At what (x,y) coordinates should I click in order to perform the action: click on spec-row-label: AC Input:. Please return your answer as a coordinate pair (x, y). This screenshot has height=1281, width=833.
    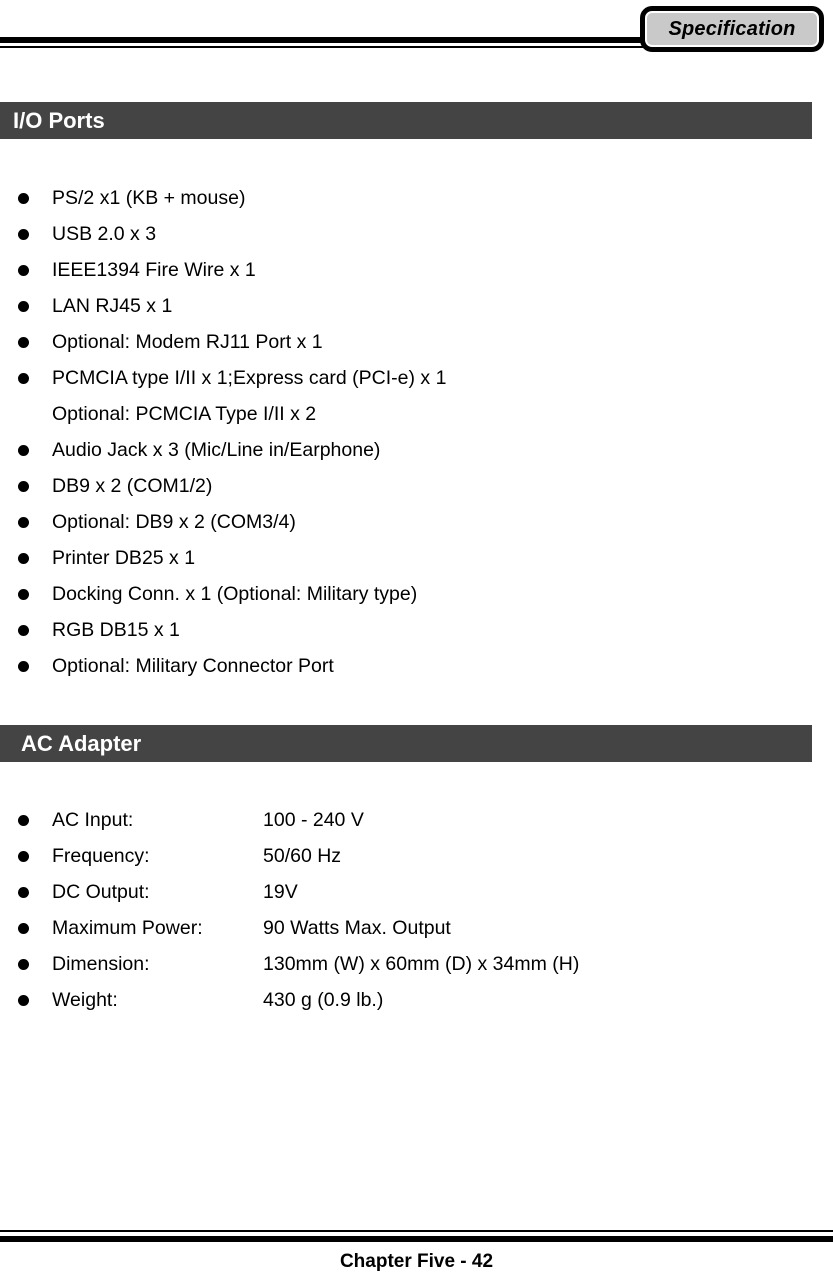
    Looking at the image, I should click on (93, 820).